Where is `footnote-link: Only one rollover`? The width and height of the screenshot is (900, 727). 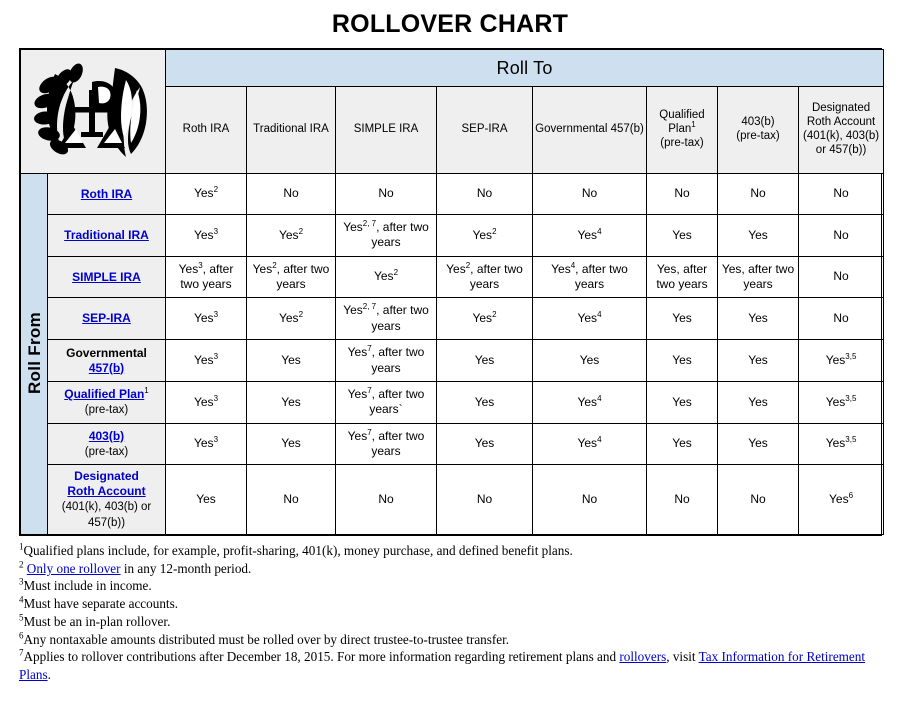 footnote-link: Only one rollover is located at coordinates (74, 568).